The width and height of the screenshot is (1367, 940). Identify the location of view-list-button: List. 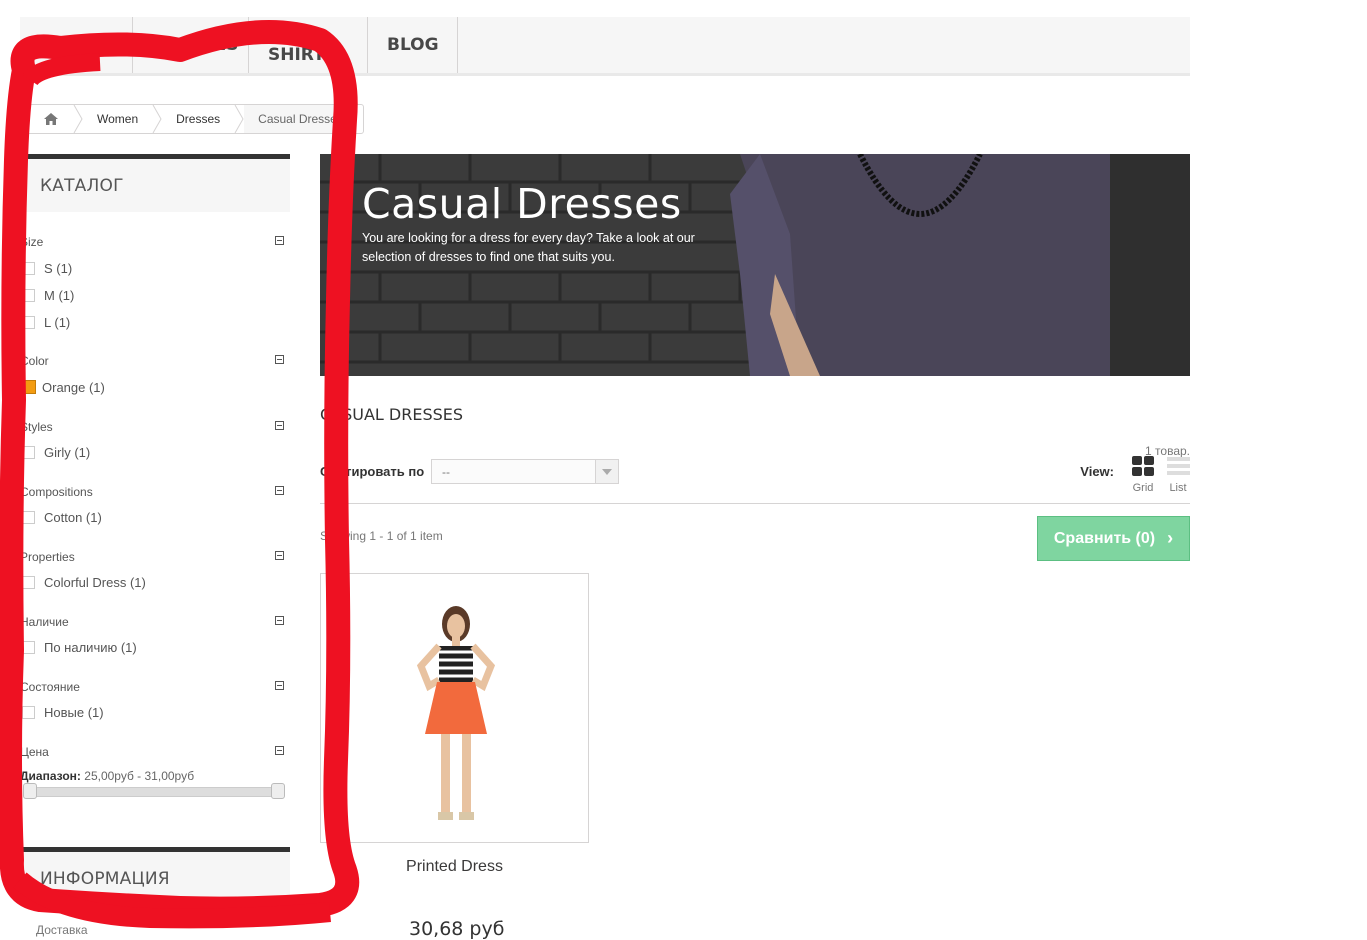
(1178, 475).